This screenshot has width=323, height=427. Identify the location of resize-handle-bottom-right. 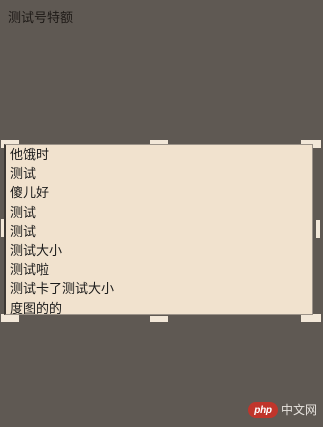
(311, 318).